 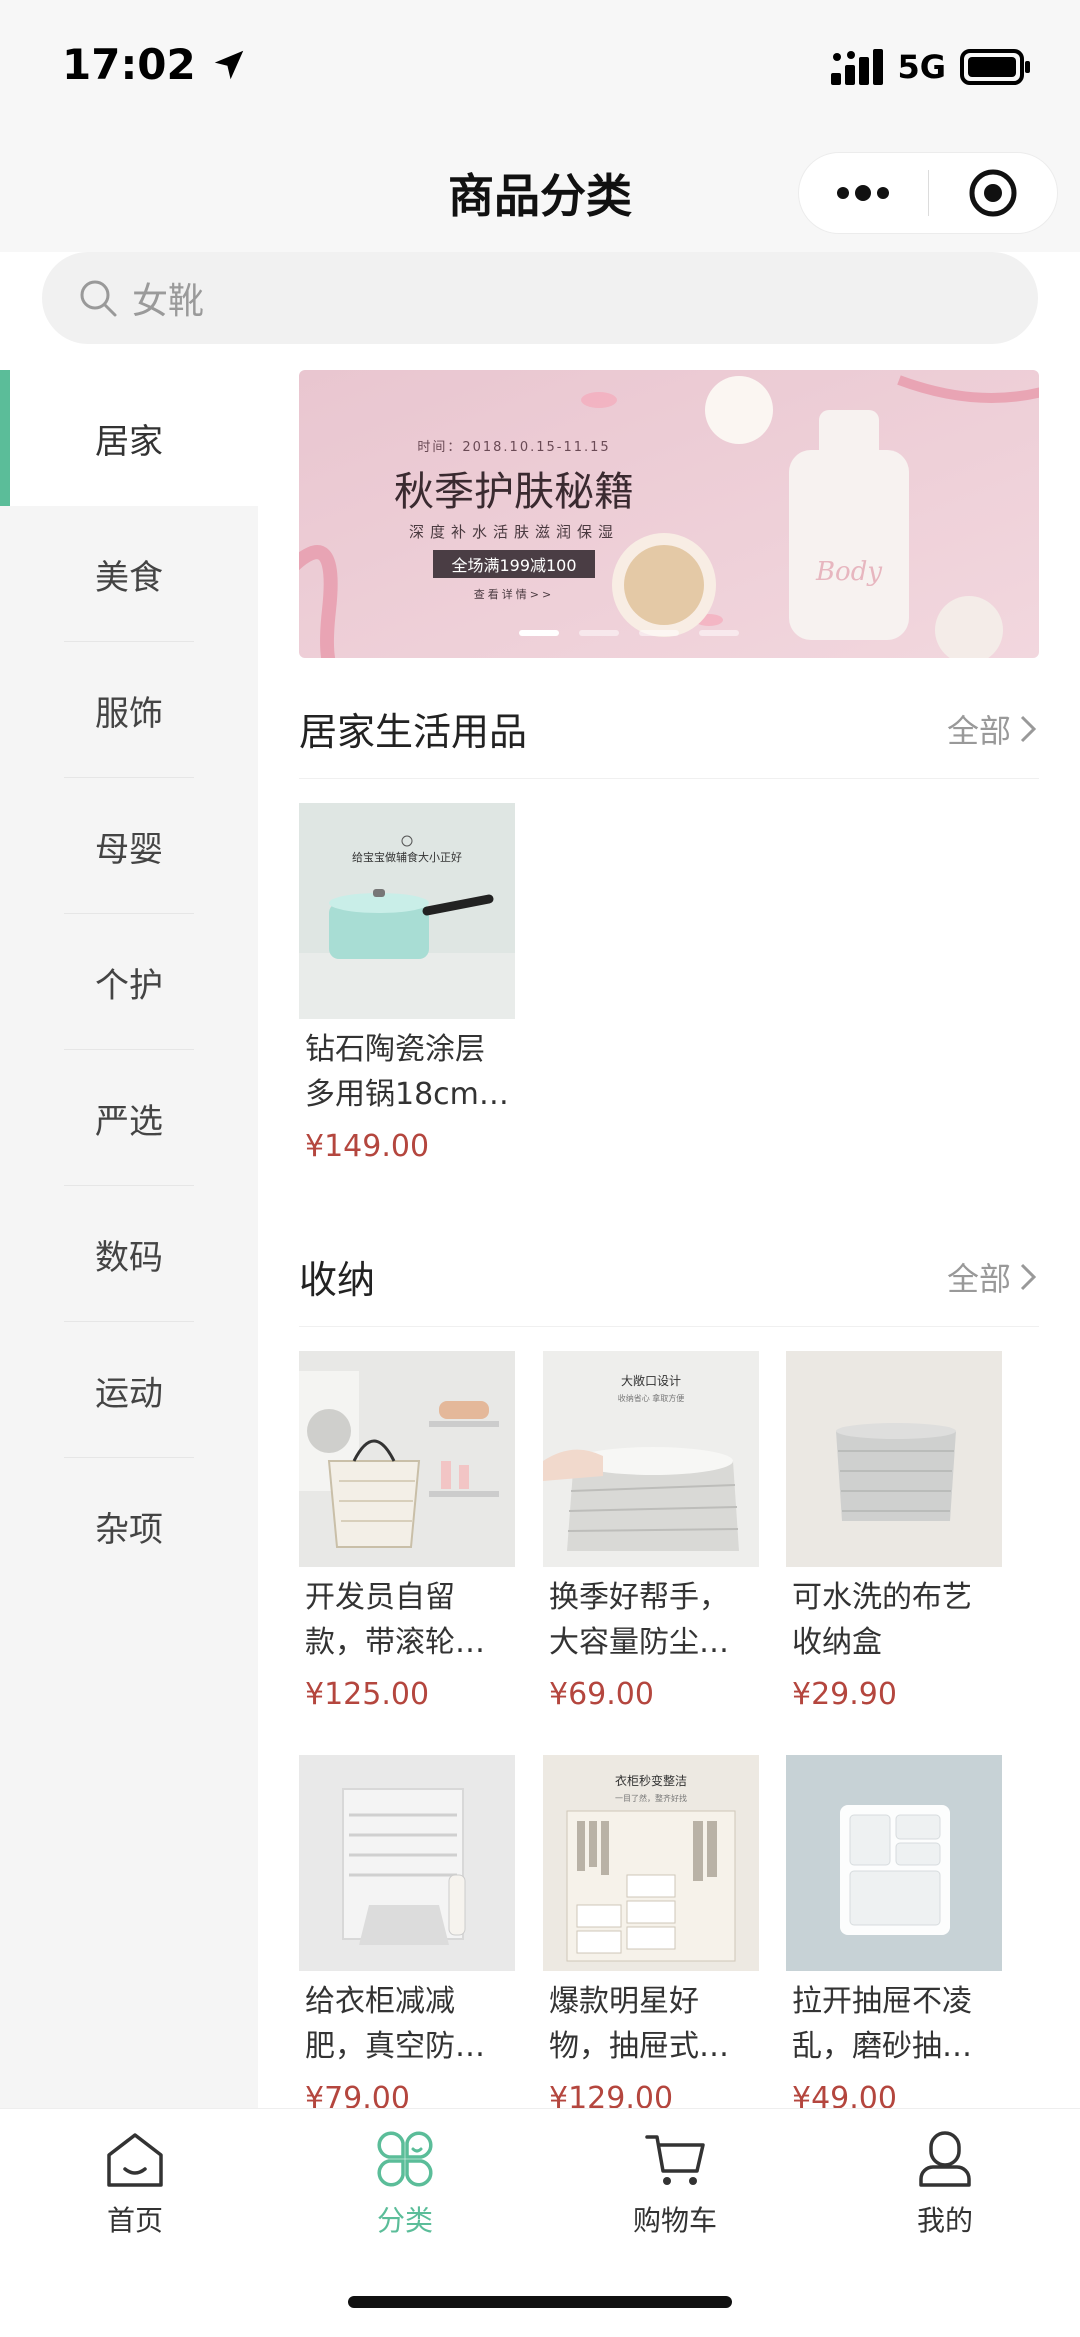 I want to click on category-icon, so click(x=405, y=2159).